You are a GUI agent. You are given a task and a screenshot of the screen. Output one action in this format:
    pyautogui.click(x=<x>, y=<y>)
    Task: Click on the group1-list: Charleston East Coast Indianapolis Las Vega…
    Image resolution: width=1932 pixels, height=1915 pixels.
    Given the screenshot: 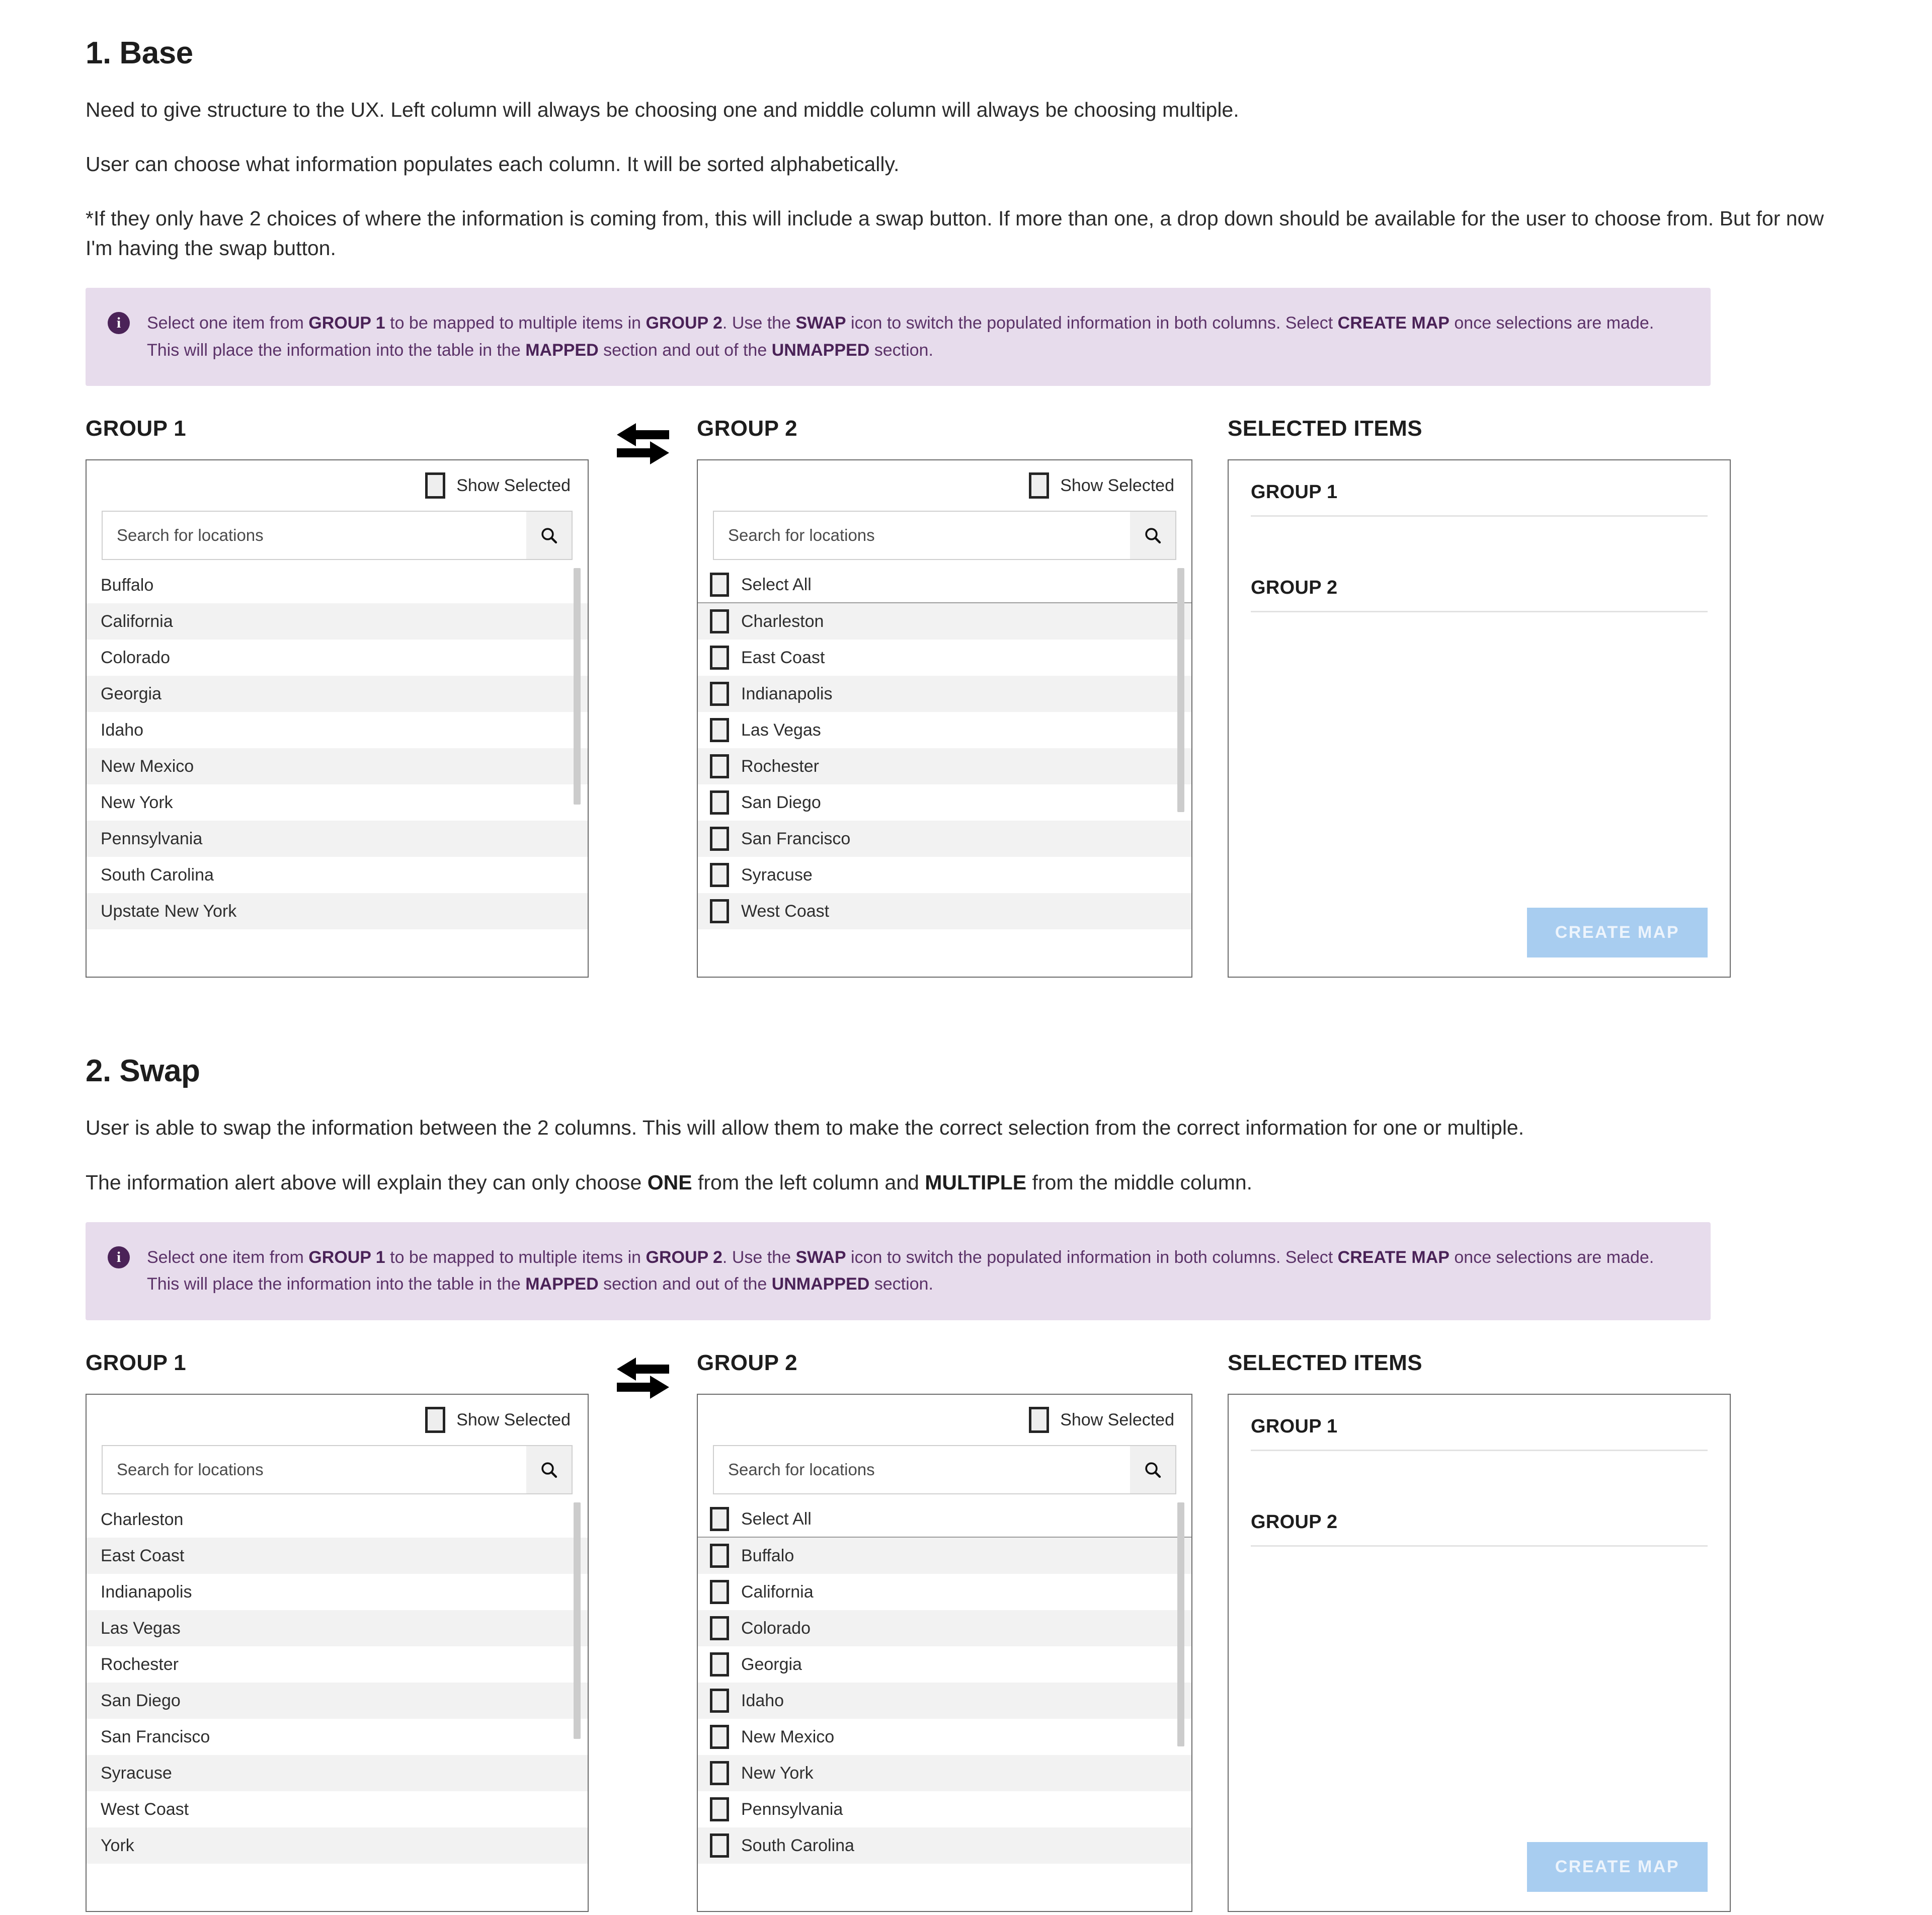 What is the action you would take?
    pyautogui.click(x=338, y=1702)
    